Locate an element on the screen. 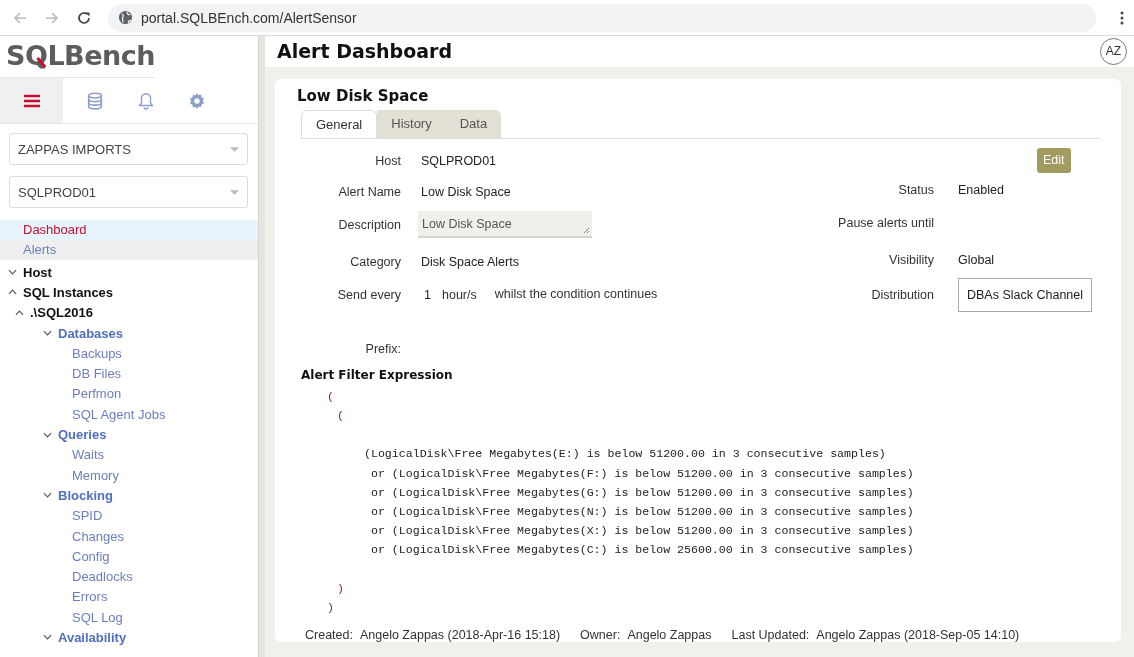 The width and height of the screenshot is (1134, 657). nav-item: Alerts is located at coordinates (129, 250).